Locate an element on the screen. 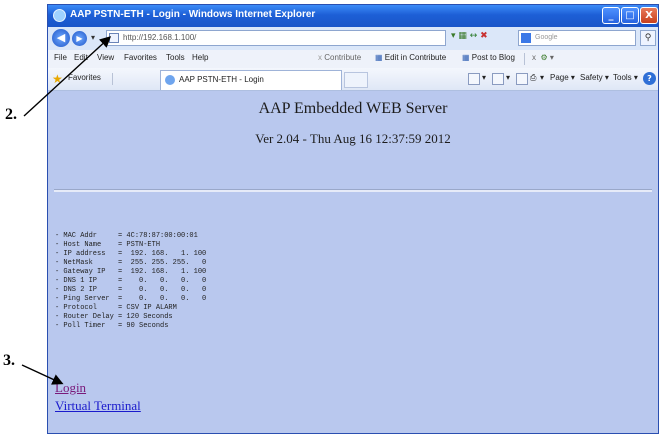  arrow-to-login-link is located at coordinates (42, 374).